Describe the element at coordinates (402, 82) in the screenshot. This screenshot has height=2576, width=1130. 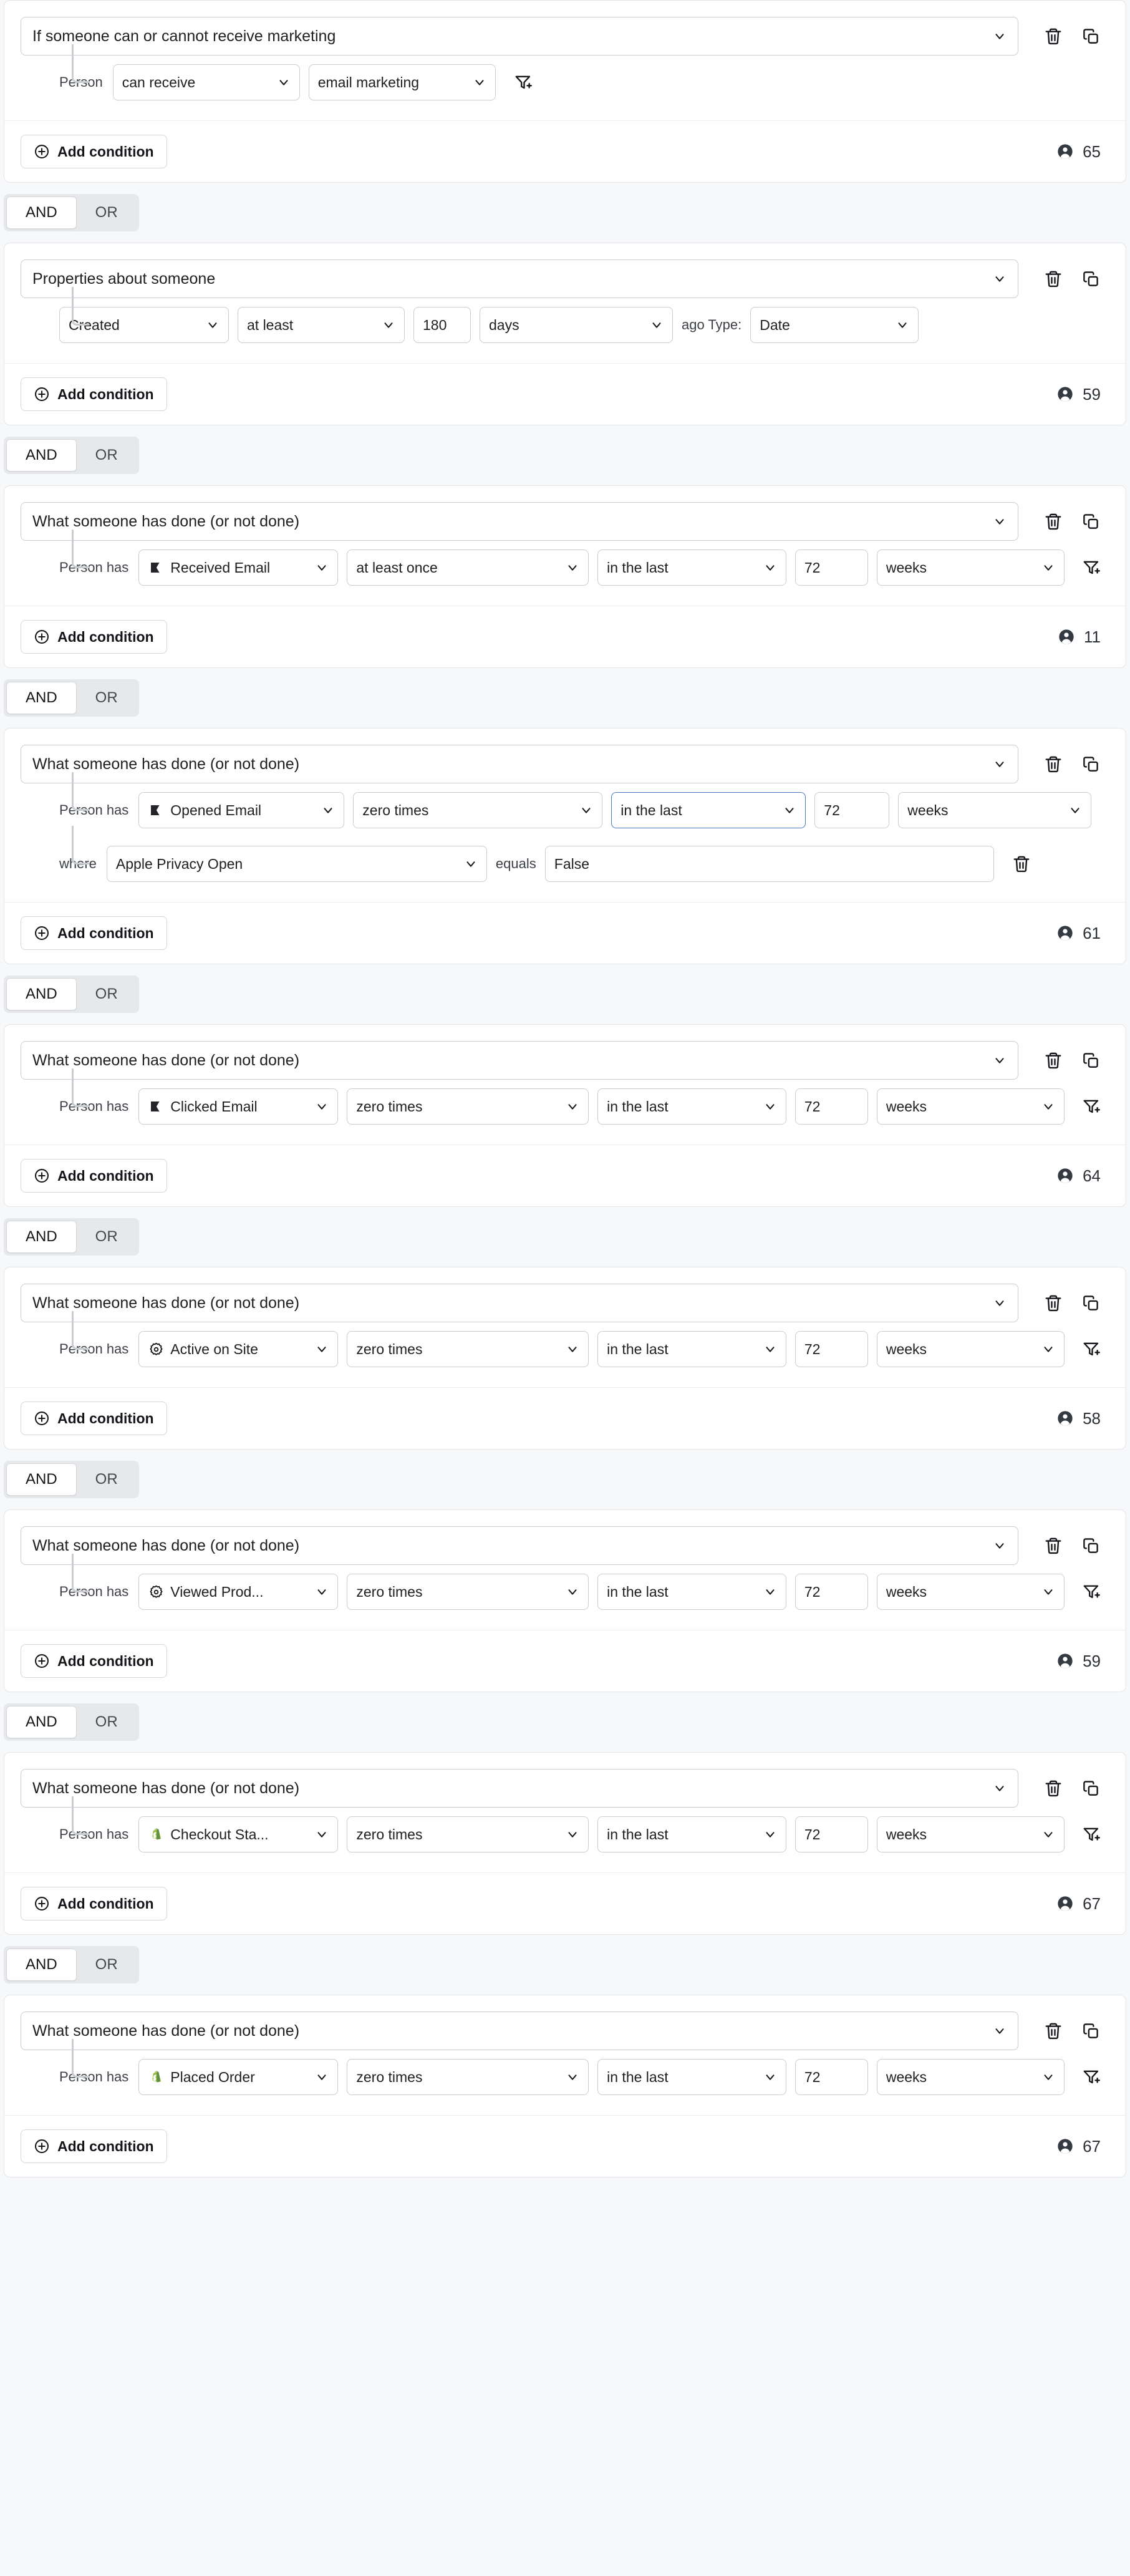
I see `dropdown-select: email marketing` at that location.